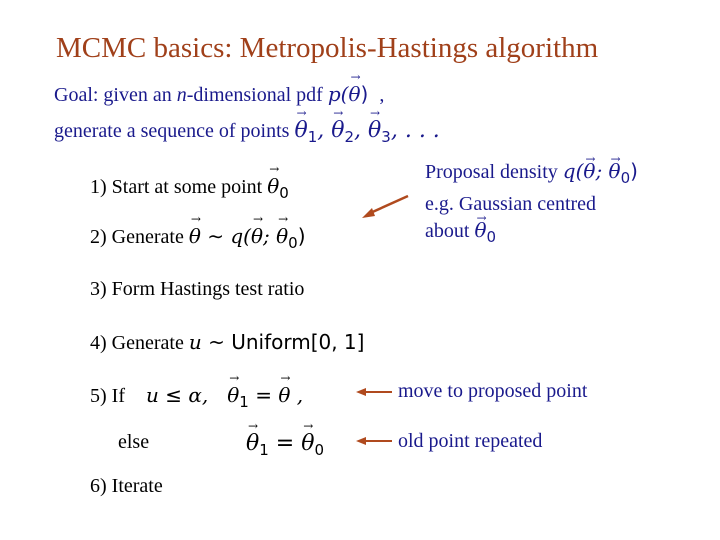  I want to click on move-annotation: move to proposed point, so click(493, 391).